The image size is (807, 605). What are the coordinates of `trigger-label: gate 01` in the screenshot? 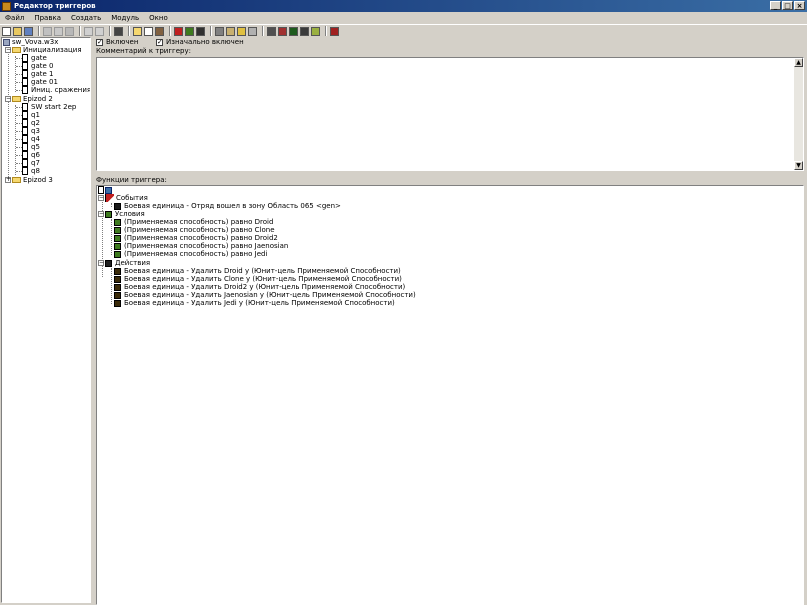 It's located at (44, 82).